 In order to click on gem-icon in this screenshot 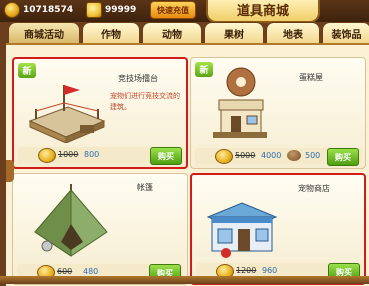, I will do `click(94, 10)`.